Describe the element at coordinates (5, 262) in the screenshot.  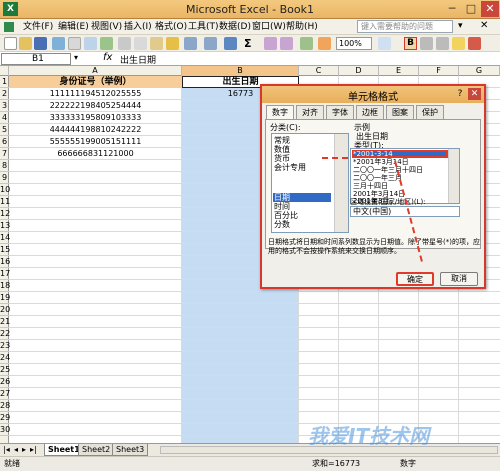
I see `row-header: 16` at that location.